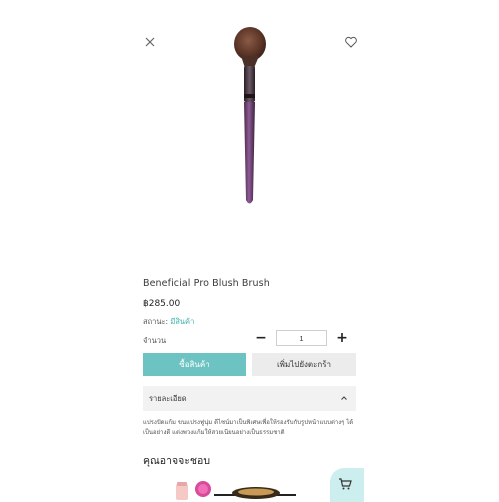  Describe the element at coordinates (301, 338) in the screenshot. I see `quantity-input` at that location.